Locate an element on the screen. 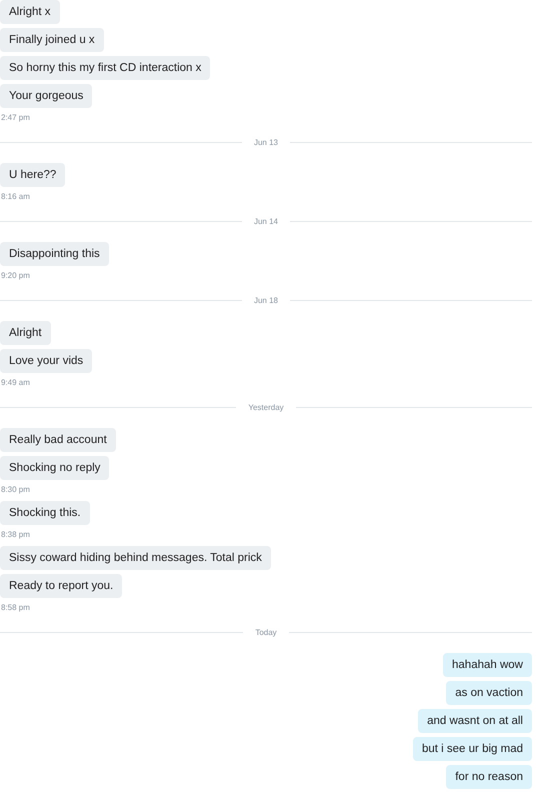  message-time: 8:58 pm is located at coordinates (15, 608).